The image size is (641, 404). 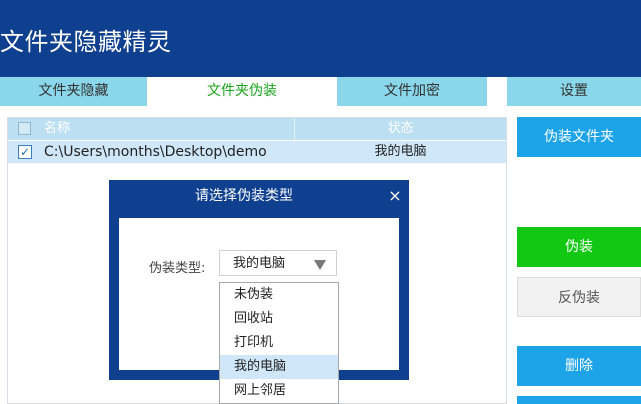 What do you see at coordinates (57, 129) in the screenshot?
I see `column-header-name: 名称` at bounding box center [57, 129].